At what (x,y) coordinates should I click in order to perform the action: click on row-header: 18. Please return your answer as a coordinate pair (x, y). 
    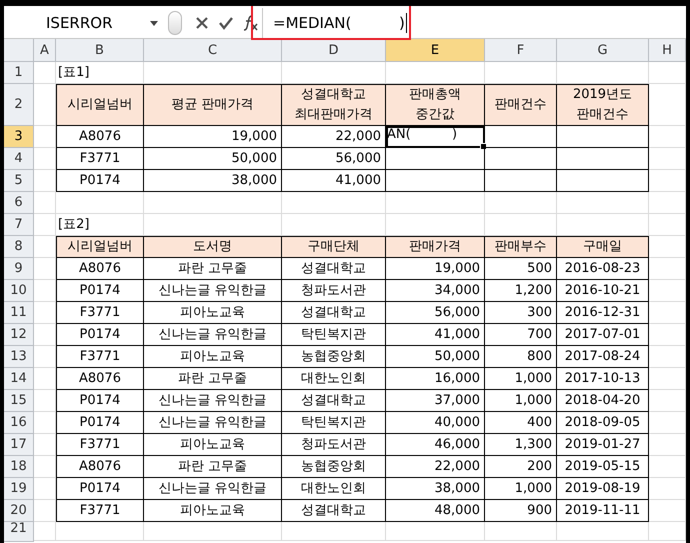
    Looking at the image, I should click on (19, 467).